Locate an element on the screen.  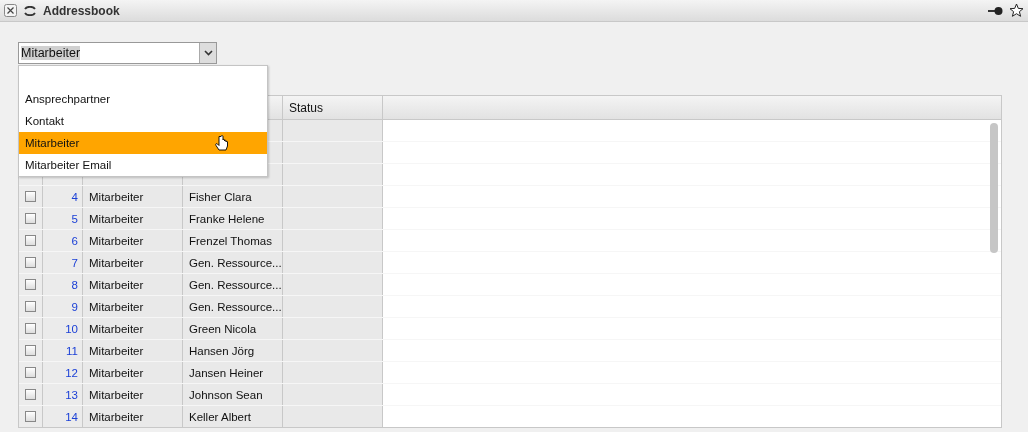
table-cell: 6 is located at coordinates (63, 240).